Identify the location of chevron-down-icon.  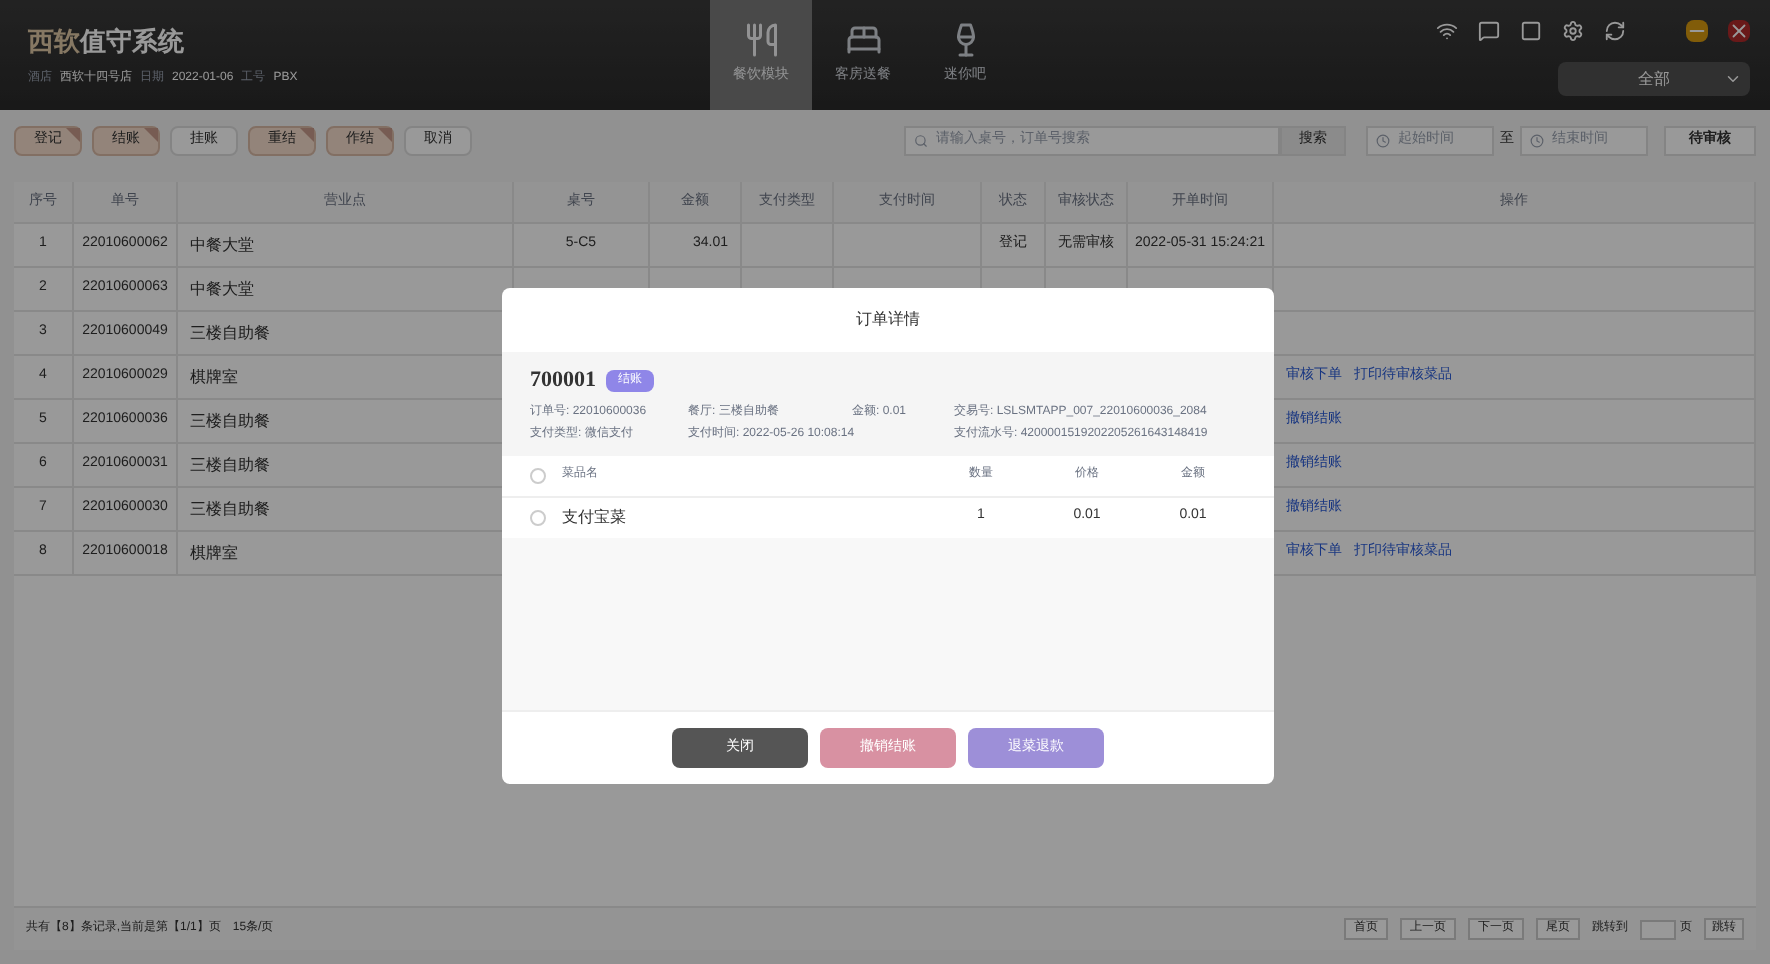
(1733, 79).